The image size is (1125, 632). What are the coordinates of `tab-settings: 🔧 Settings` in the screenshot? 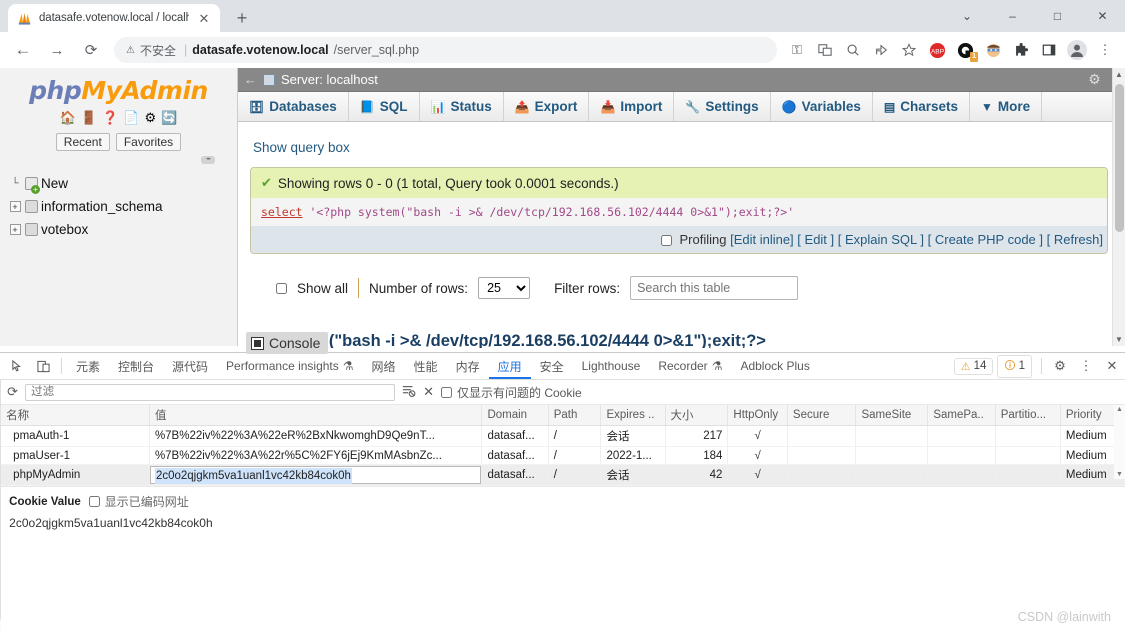 It's located at (722, 106).